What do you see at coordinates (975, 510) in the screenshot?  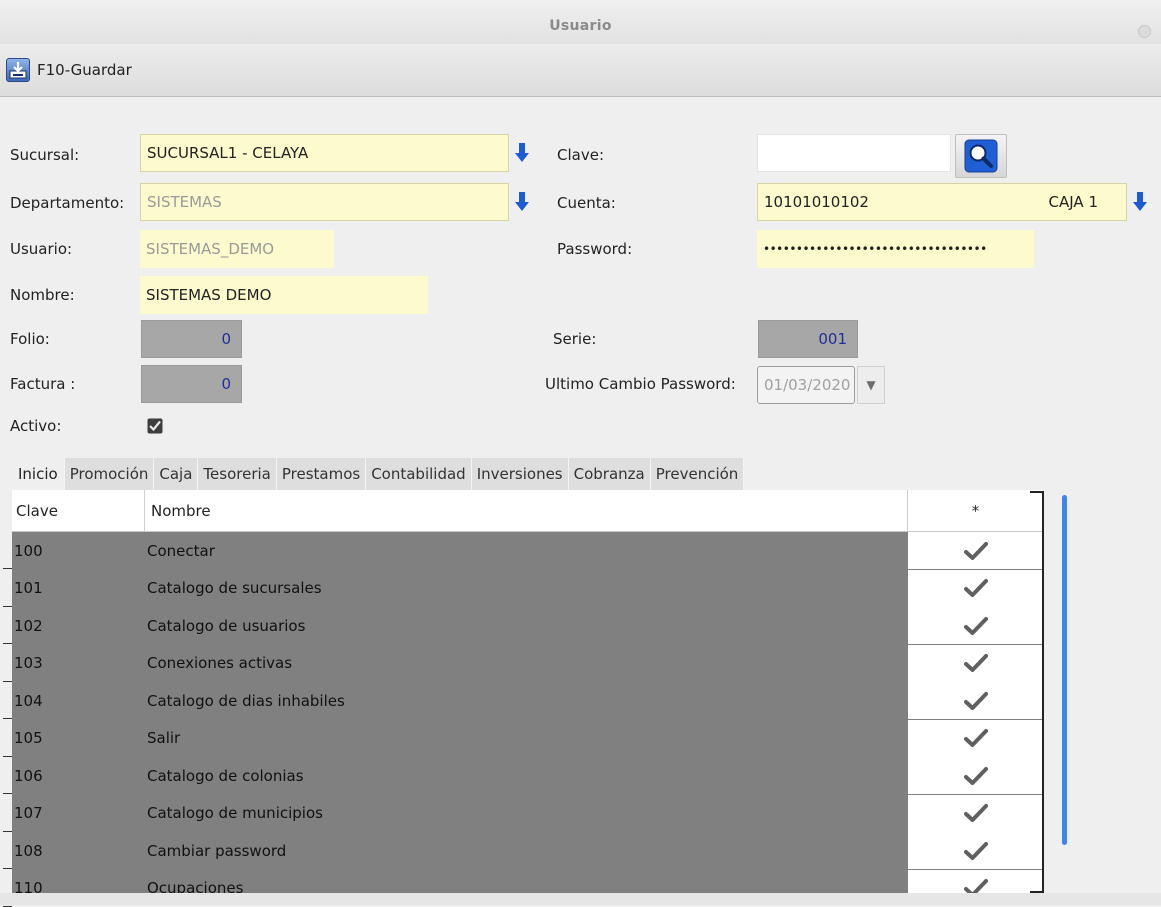 I see `column-header-star: *` at bounding box center [975, 510].